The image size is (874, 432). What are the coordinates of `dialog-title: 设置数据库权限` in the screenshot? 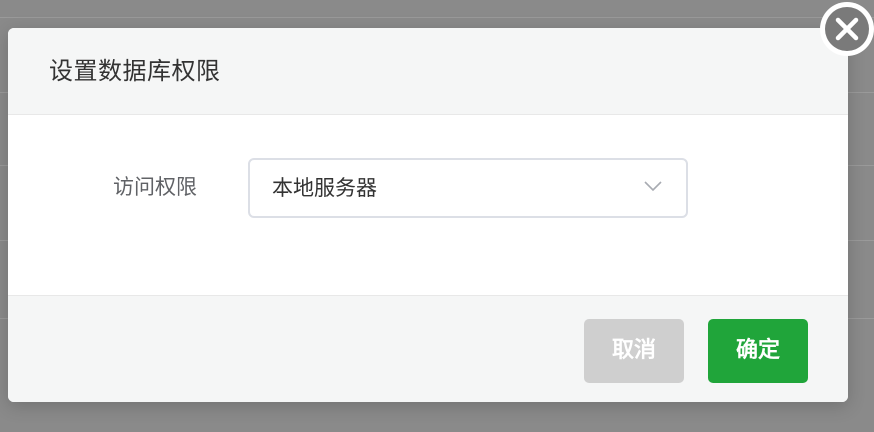 It's located at (135, 71).